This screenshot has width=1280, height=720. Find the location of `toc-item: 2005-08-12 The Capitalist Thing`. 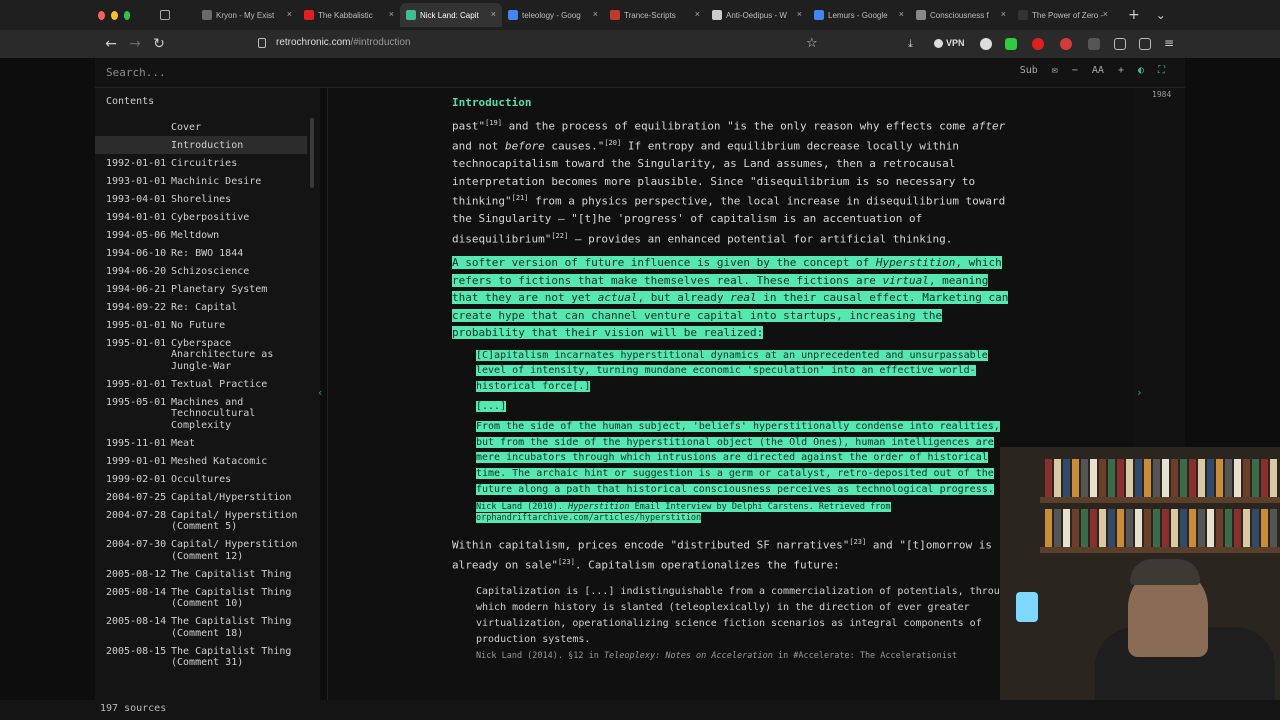

toc-item: 2005-08-12 The Capitalist Thing is located at coordinates (201, 574).